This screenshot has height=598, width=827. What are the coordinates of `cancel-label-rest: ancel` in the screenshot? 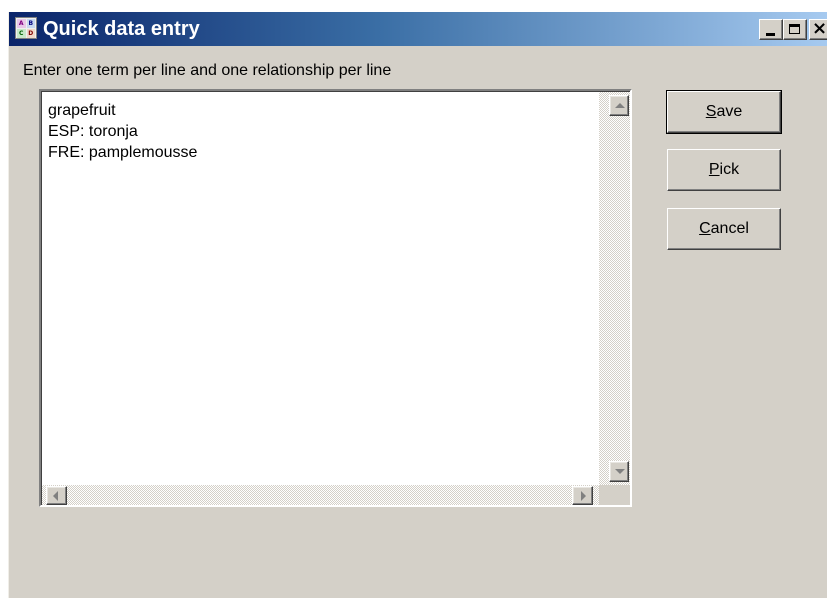 It's located at (729, 228).